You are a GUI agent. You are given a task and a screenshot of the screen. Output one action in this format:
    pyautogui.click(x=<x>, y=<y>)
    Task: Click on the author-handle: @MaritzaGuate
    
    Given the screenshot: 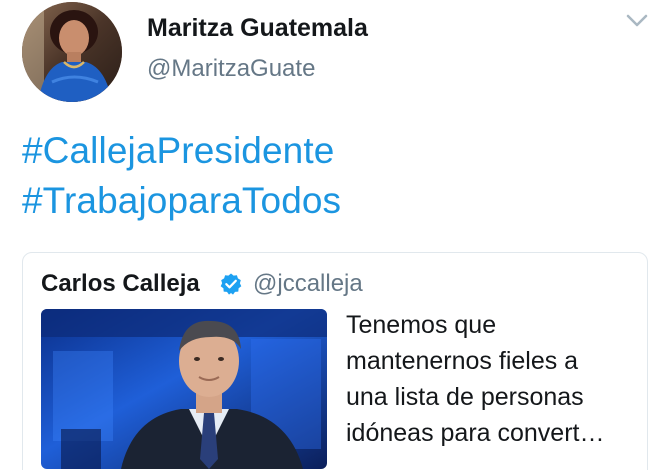 What is the action you would take?
    pyautogui.click(x=231, y=69)
    